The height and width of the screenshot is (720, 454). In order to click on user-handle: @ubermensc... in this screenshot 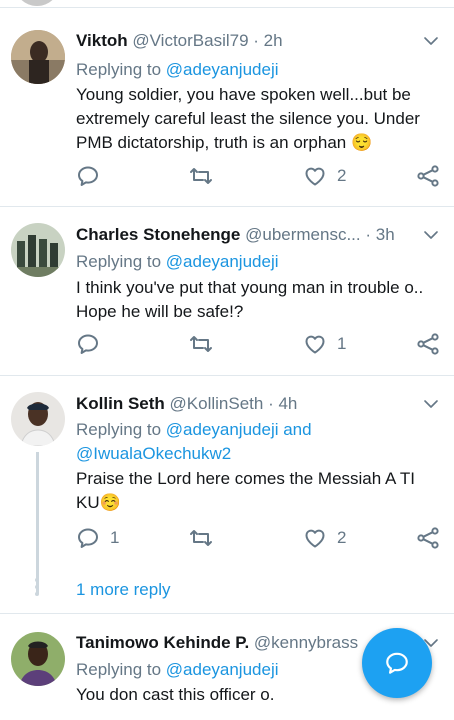, I will do `click(303, 234)`.